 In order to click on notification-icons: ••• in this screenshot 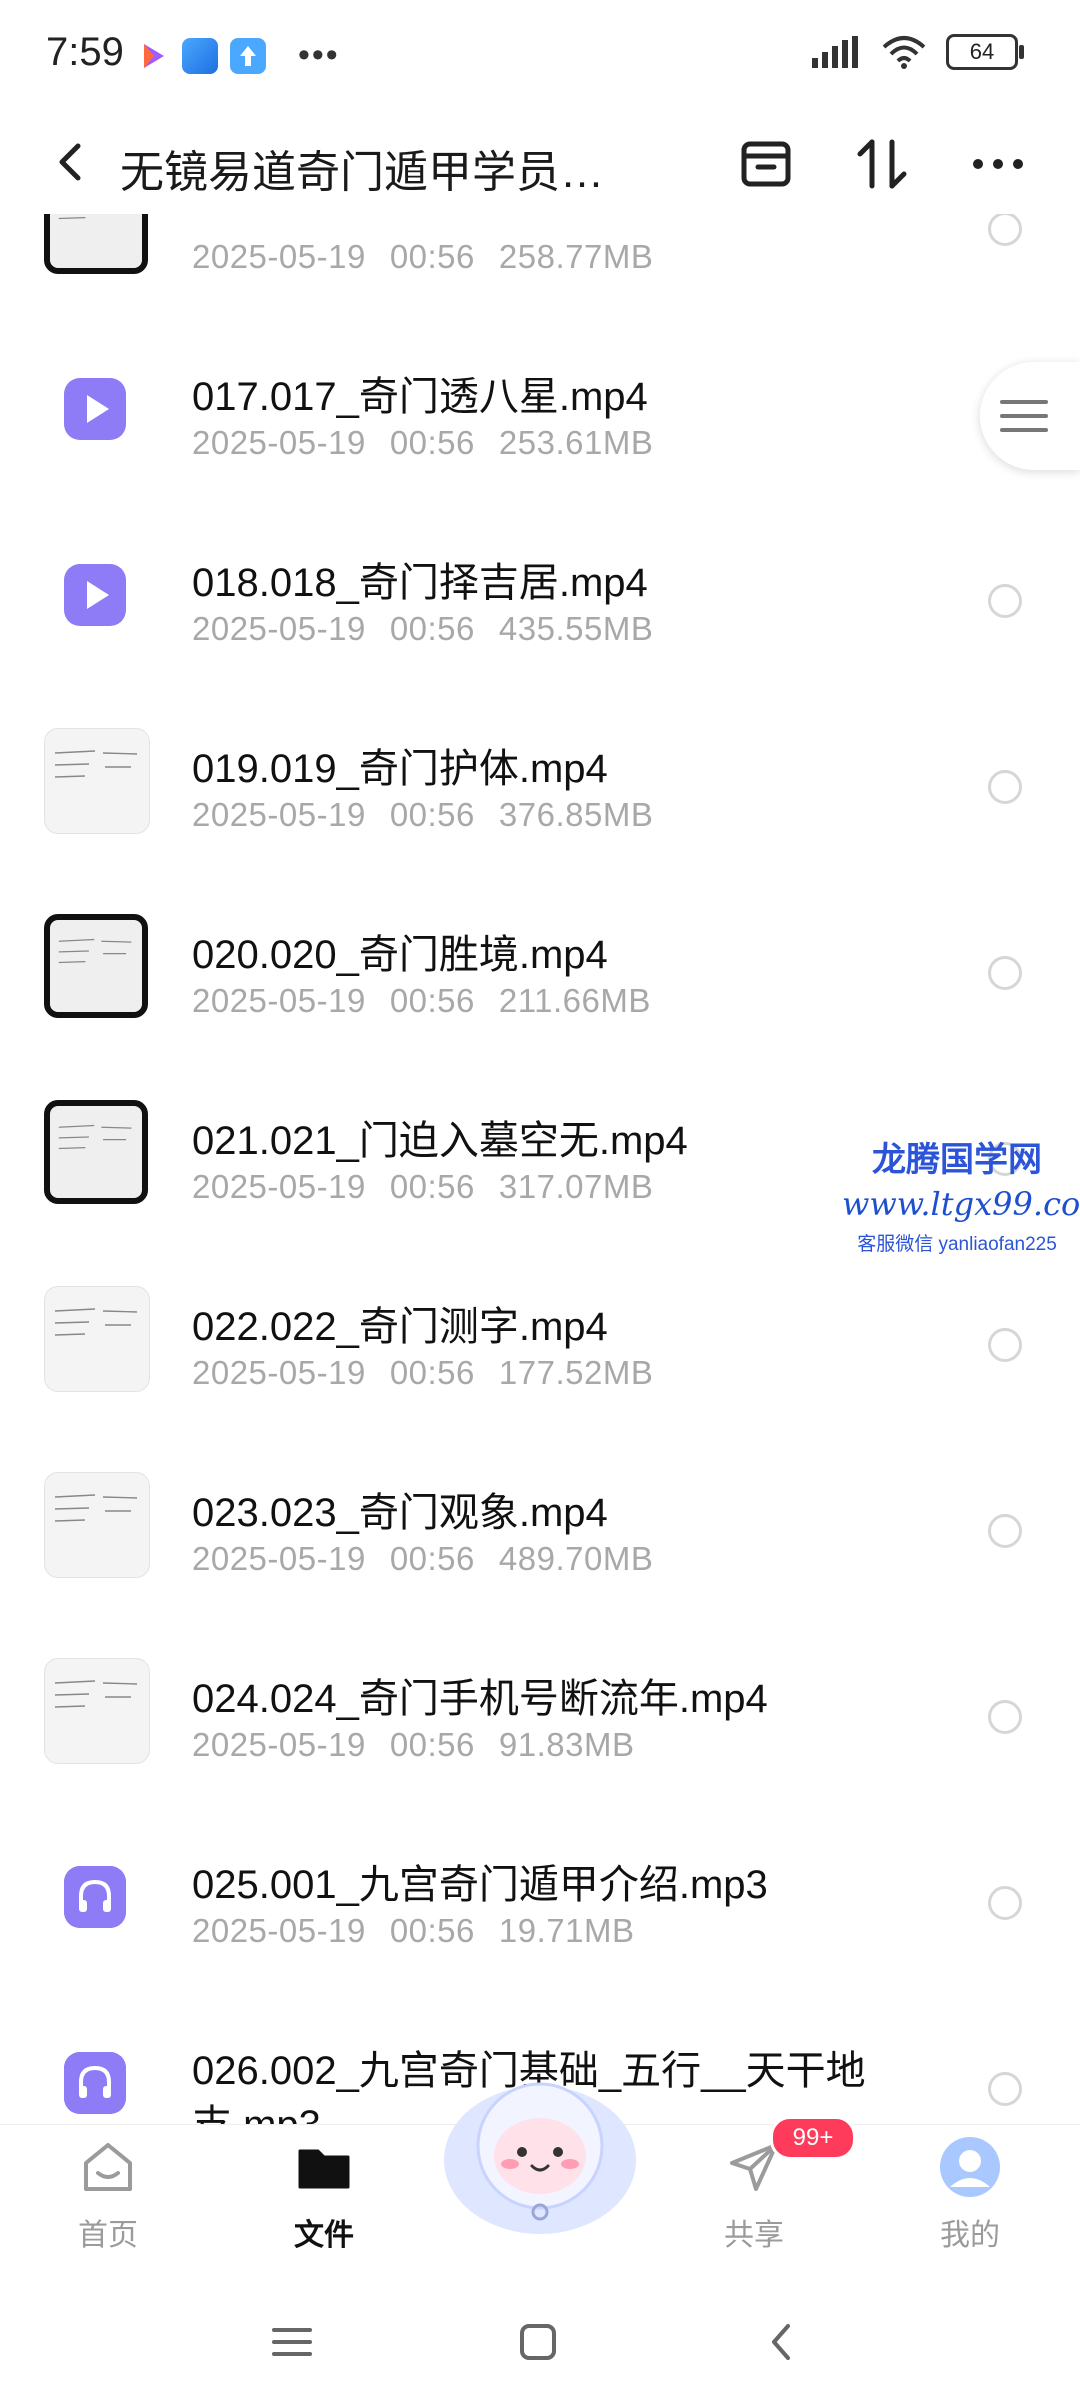, I will do `click(237, 55)`.